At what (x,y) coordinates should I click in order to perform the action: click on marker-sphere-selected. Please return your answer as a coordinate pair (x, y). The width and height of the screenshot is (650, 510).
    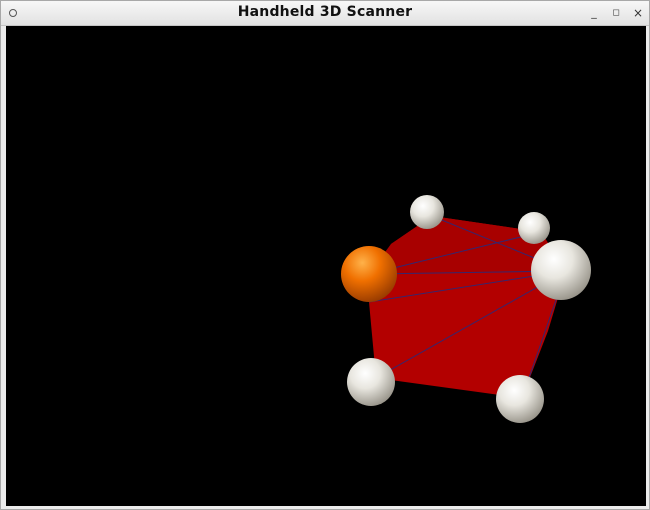
    Looking at the image, I should click on (369, 274).